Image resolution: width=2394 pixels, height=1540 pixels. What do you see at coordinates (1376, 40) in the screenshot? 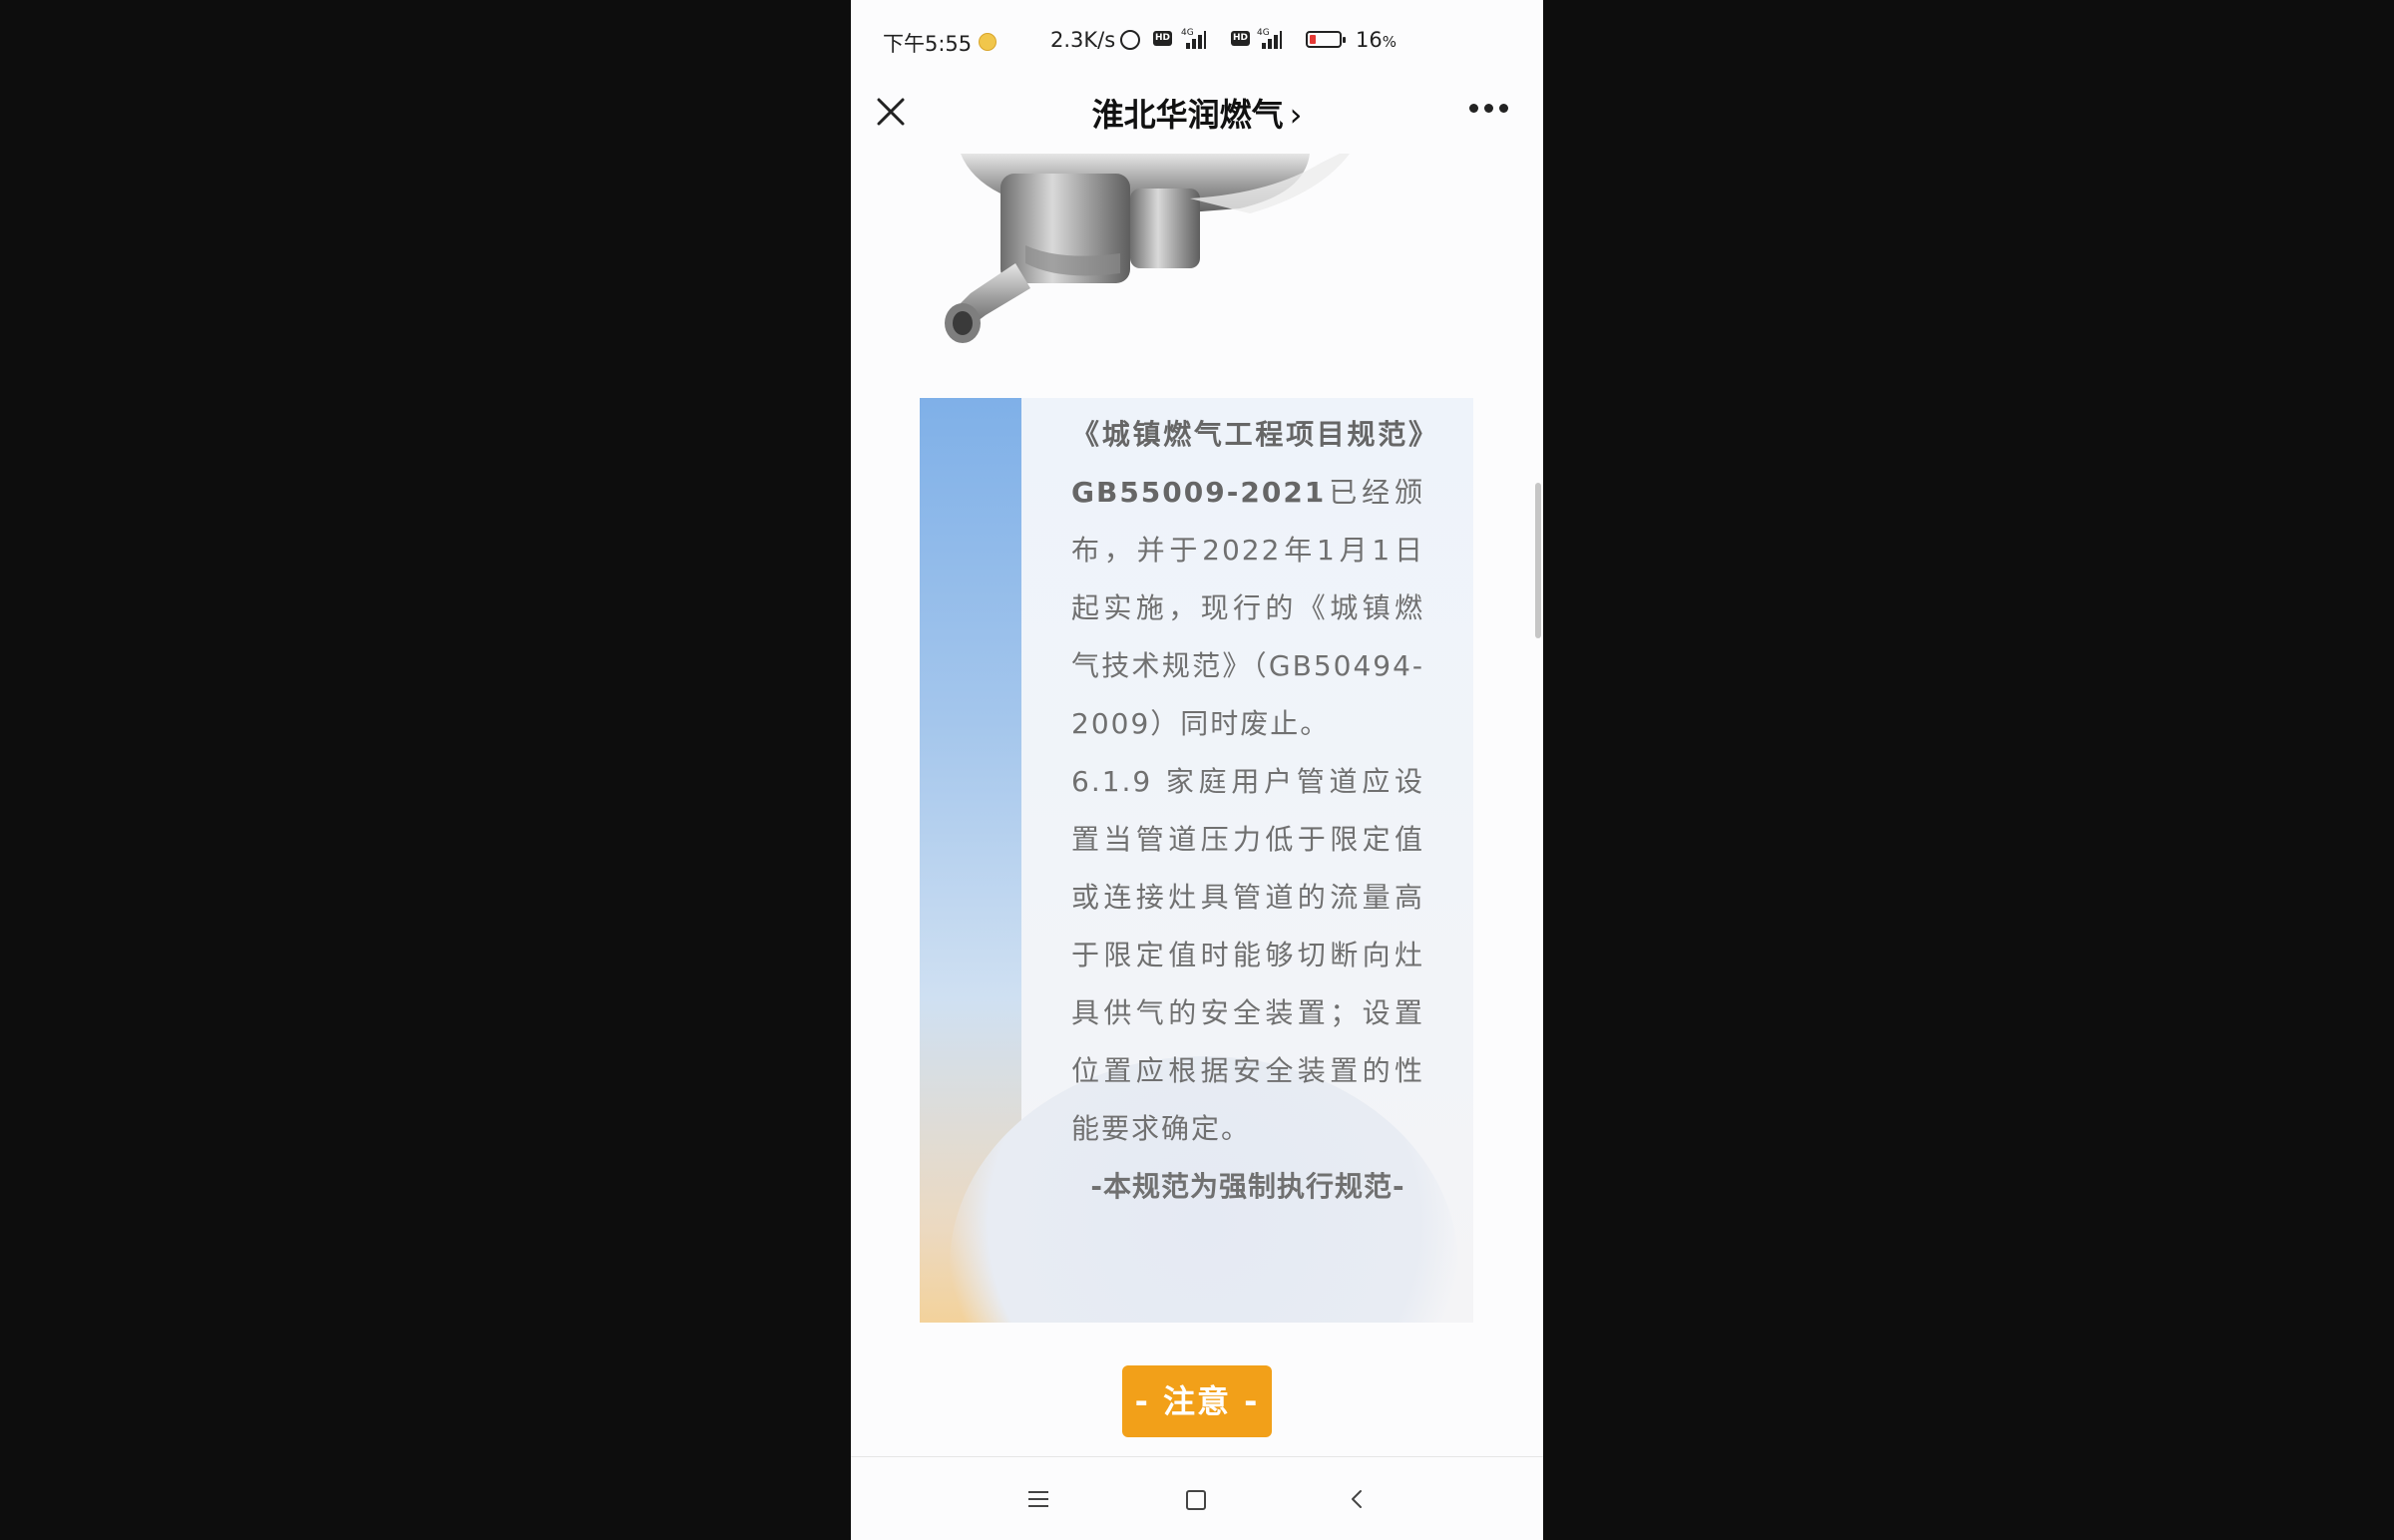
I see `battery-percent: 16%` at bounding box center [1376, 40].